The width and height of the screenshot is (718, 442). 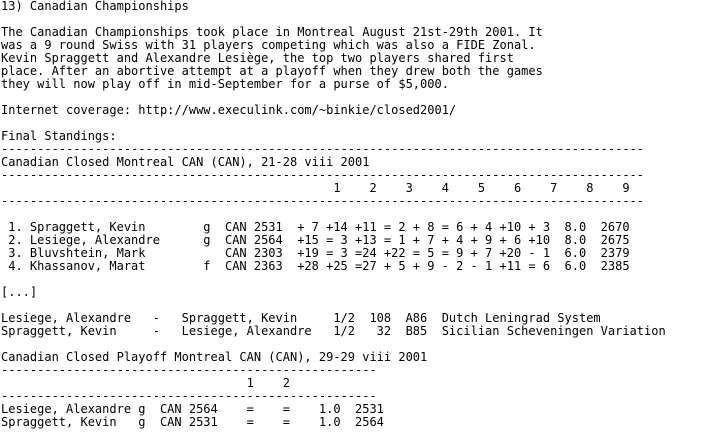 What do you see at coordinates (19, 292) in the screenshot?
I see `ellipsis: [...]` at bounding box center [19, 292].